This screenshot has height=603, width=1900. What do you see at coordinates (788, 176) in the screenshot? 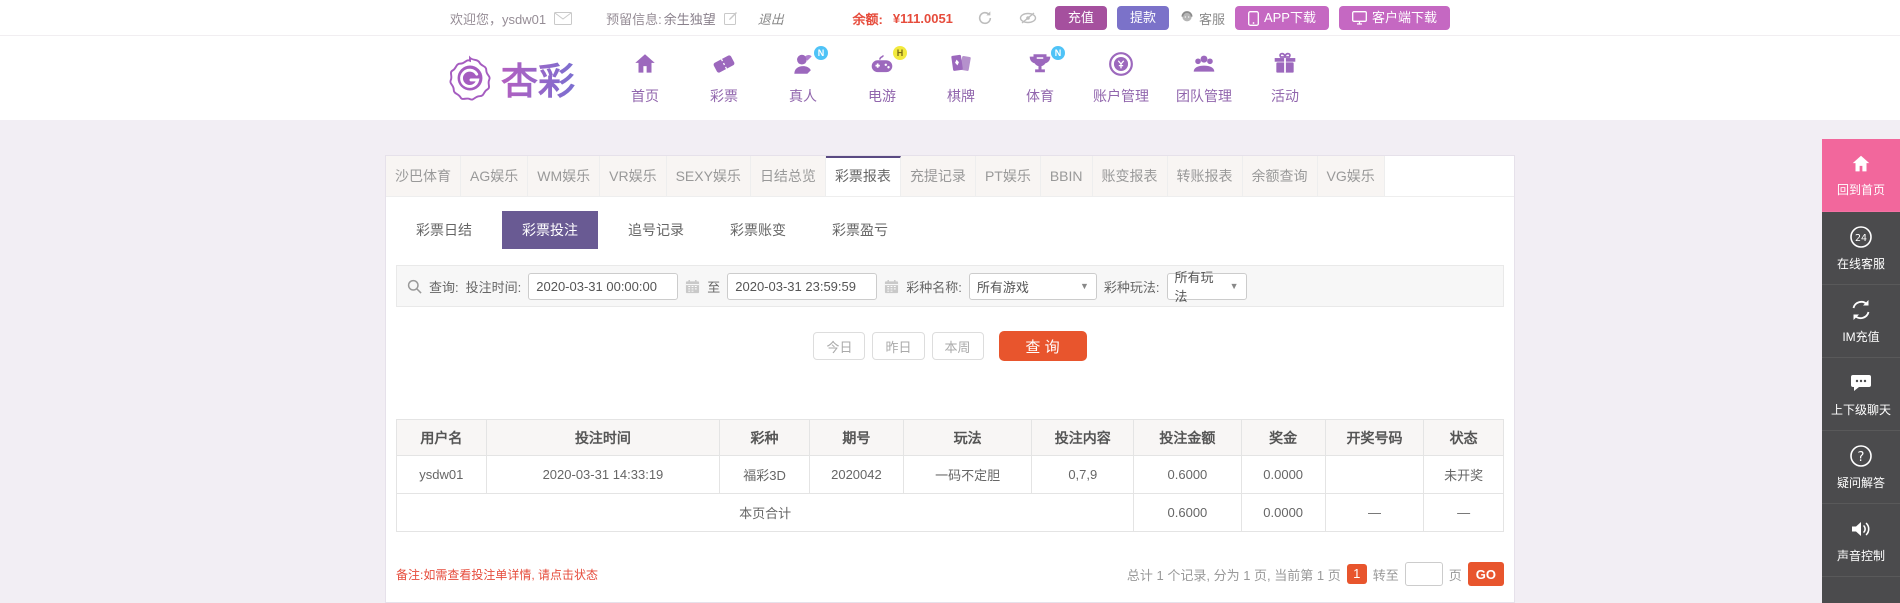
I see `tab-daily-summary: 日结总览` at bounding box center [788, 176].